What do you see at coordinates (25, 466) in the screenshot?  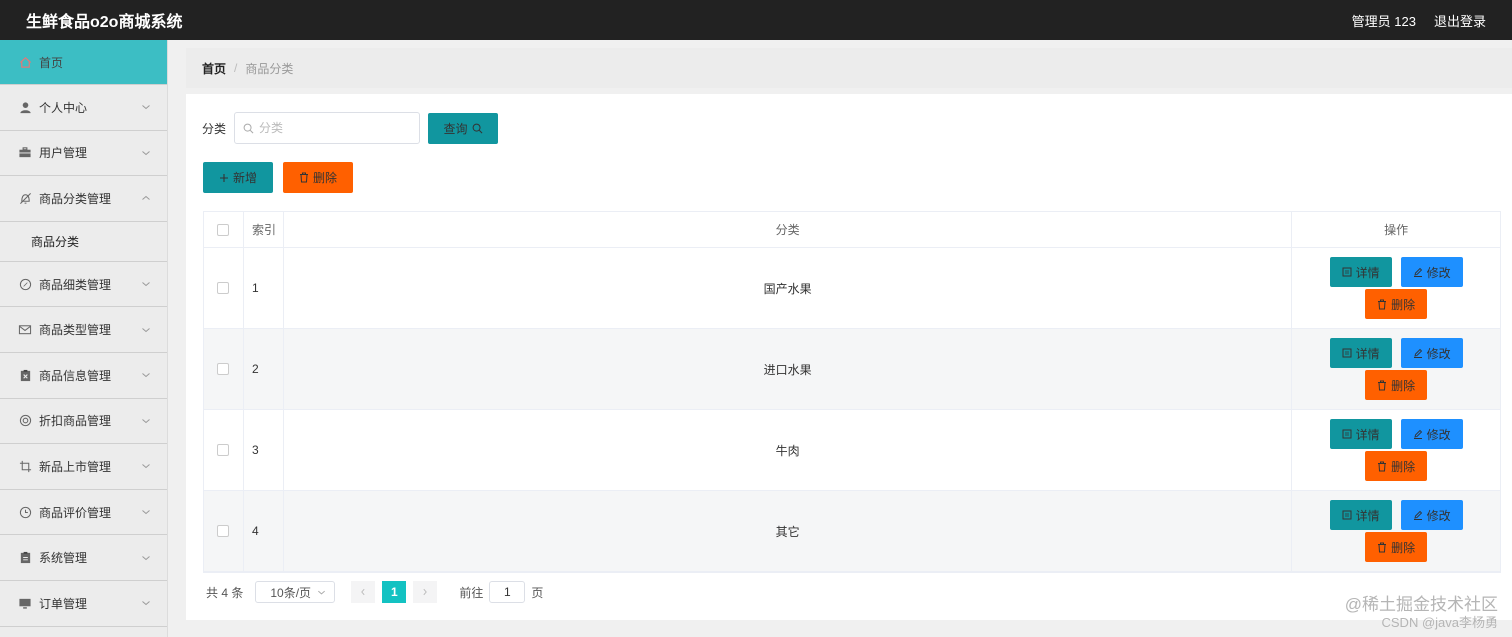 I see `crop-icon` at bounding box center [25, 466].